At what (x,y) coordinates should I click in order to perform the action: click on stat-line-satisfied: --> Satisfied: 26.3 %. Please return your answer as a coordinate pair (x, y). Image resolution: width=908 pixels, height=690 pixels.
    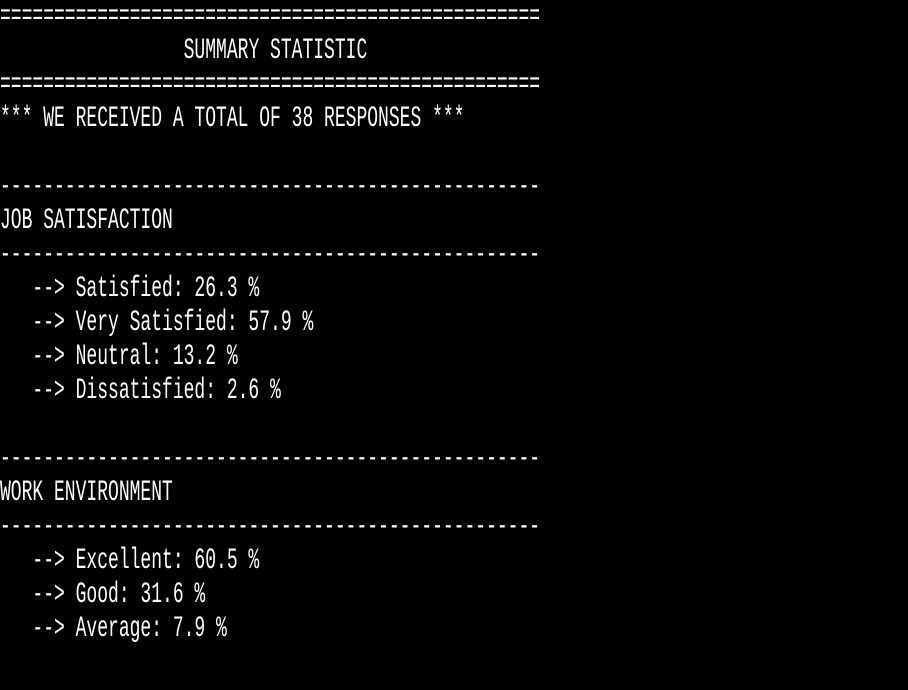
    Looking at the image, I should click on (146, 289).